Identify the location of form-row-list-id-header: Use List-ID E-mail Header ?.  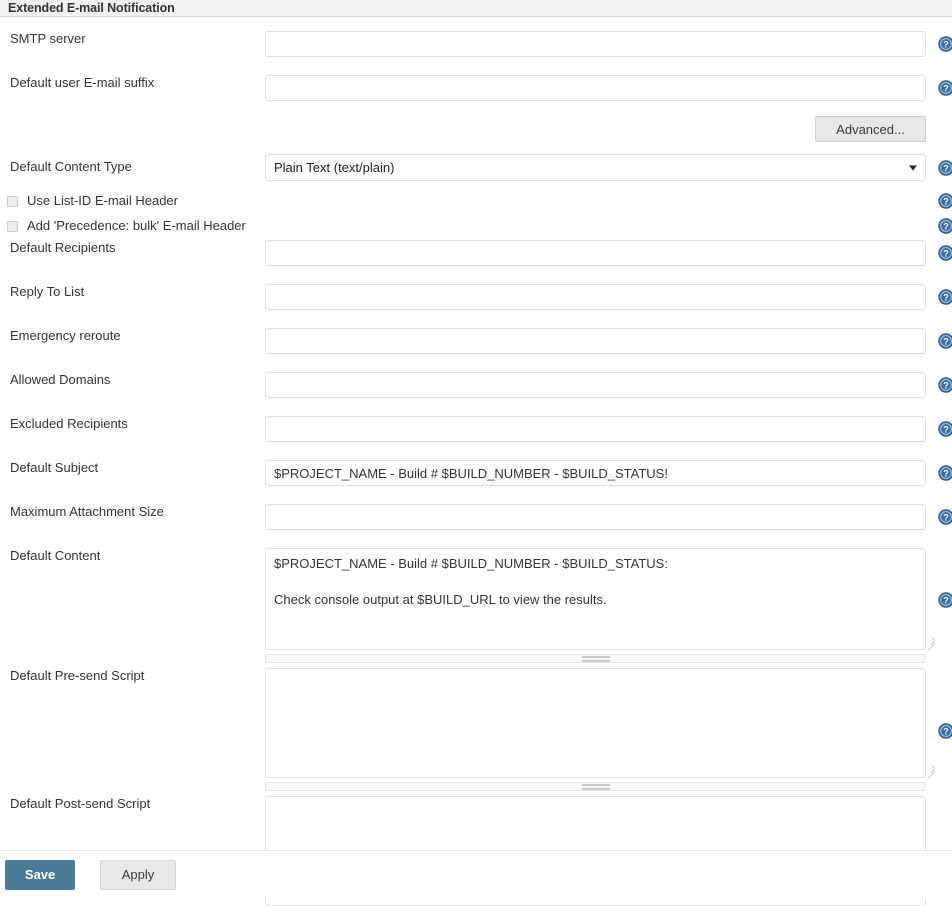
(476, 201).